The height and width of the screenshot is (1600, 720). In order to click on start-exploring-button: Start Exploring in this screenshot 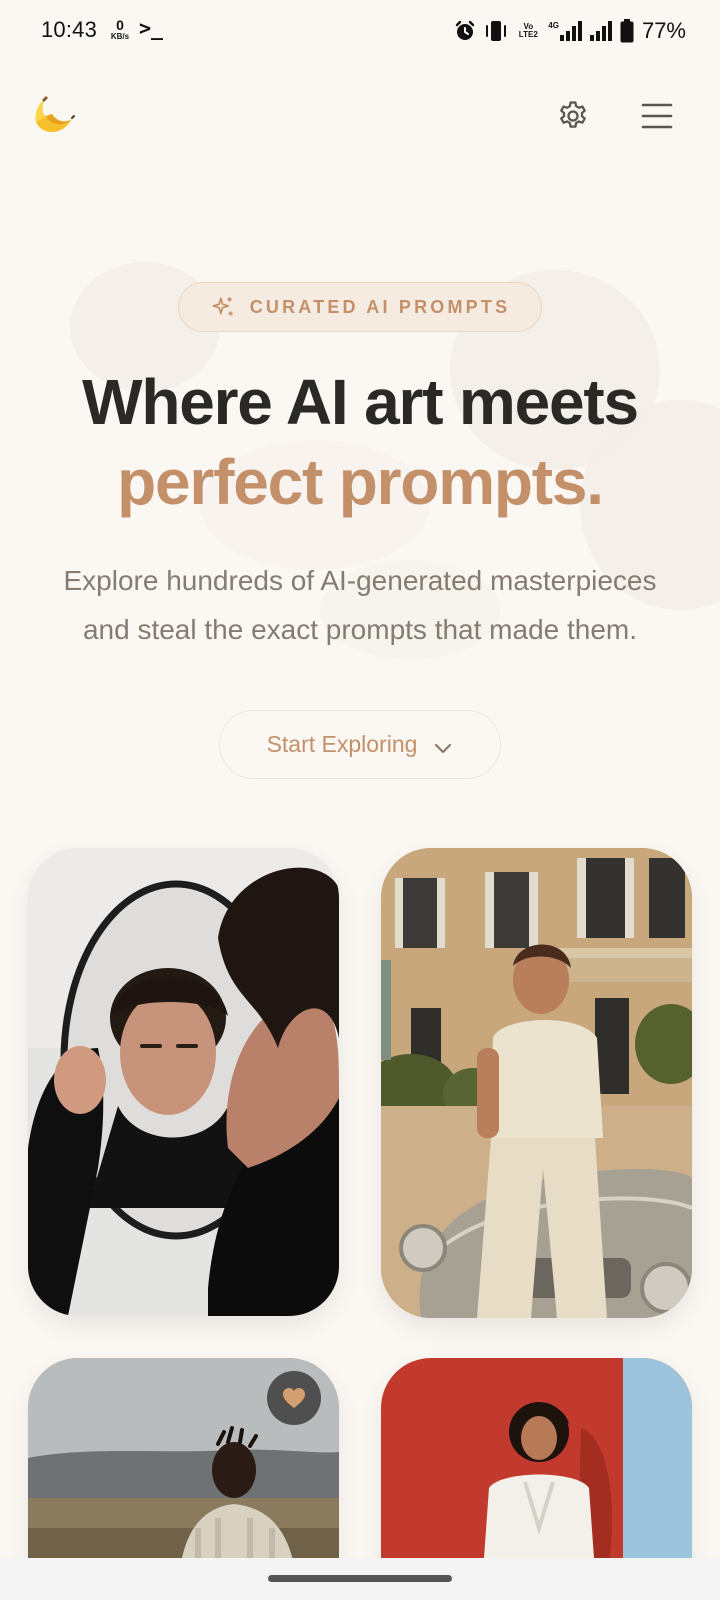, I will do `click(360, 744)`.